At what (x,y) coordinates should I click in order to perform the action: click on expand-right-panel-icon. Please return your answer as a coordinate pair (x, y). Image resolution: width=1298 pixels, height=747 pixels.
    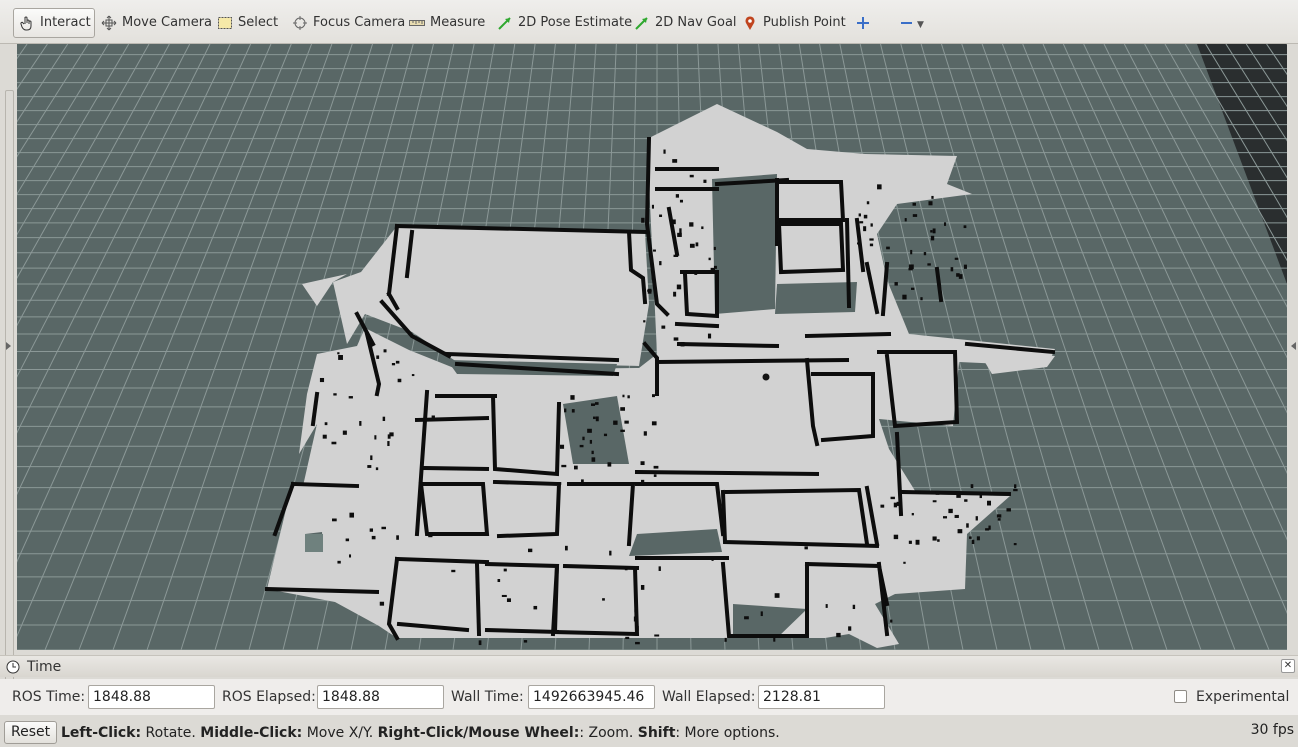
    Looking at the image, I should click on (1293, 346).